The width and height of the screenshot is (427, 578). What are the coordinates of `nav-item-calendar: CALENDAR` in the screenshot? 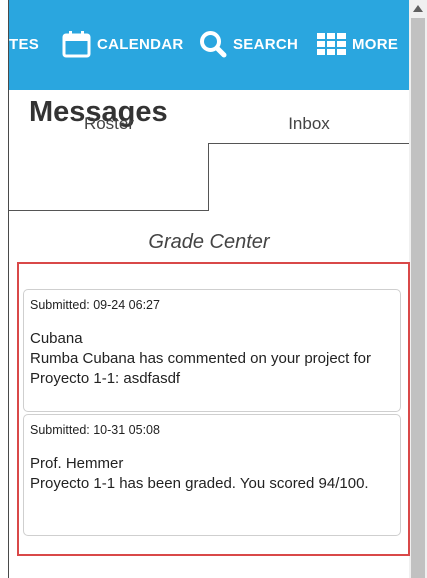 It's located at (123, 44).